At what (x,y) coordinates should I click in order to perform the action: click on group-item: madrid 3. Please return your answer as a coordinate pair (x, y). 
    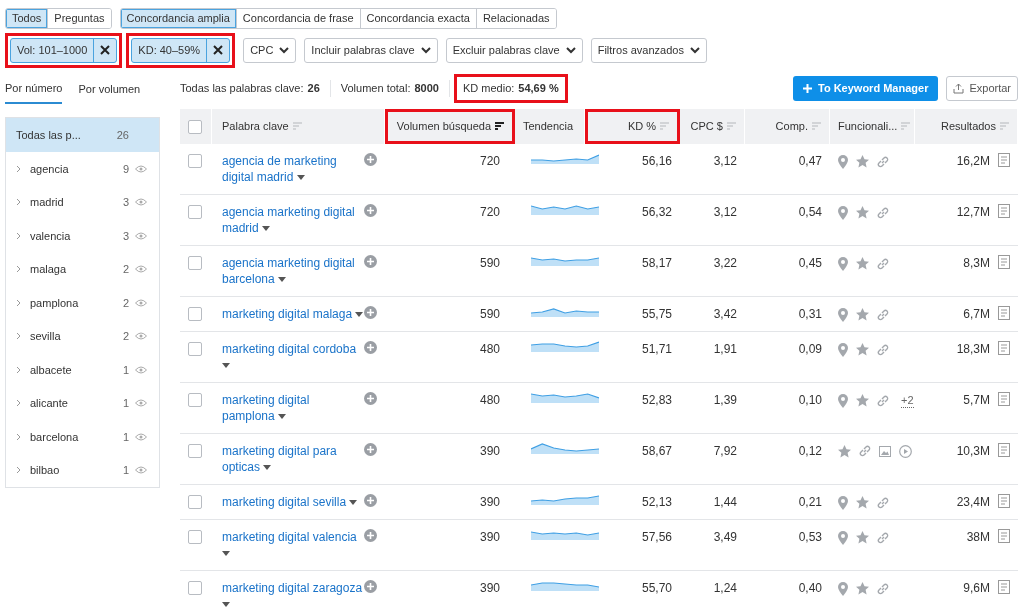
    Looking at the image, I should click on (82, 202).